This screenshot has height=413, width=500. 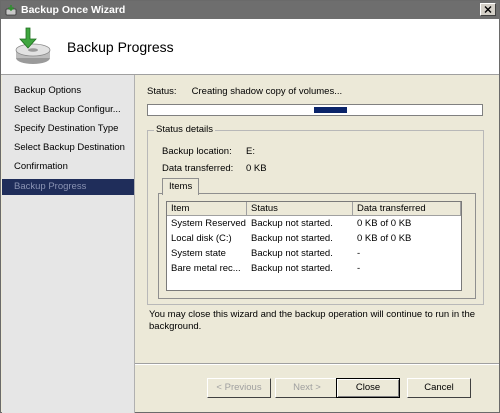 What do you see at coordinates (250, 10) in the screenshot?
I see `title-bar: Backup Once Wizard` at bounding box center [250, 10].